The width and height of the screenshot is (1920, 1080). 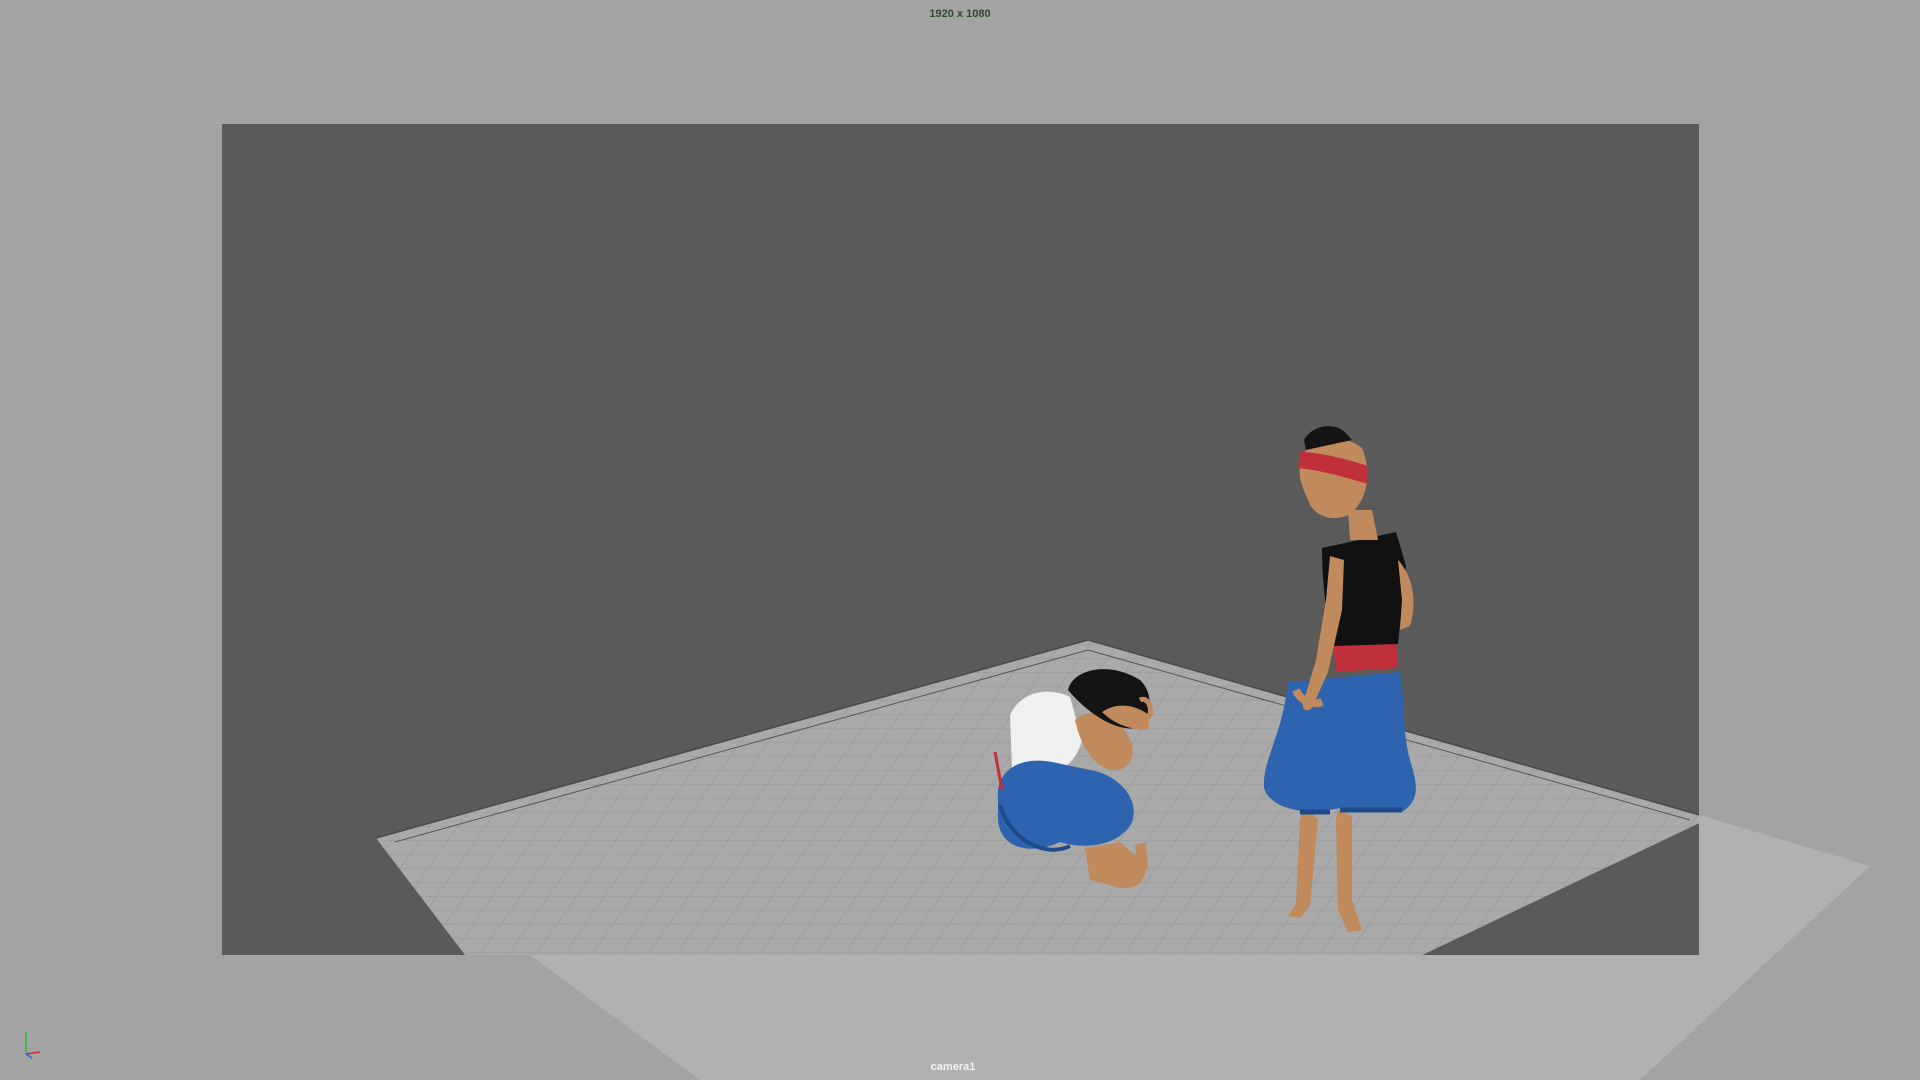 I want to click on xyz-axis-icon, so click(x=33, y=1045).